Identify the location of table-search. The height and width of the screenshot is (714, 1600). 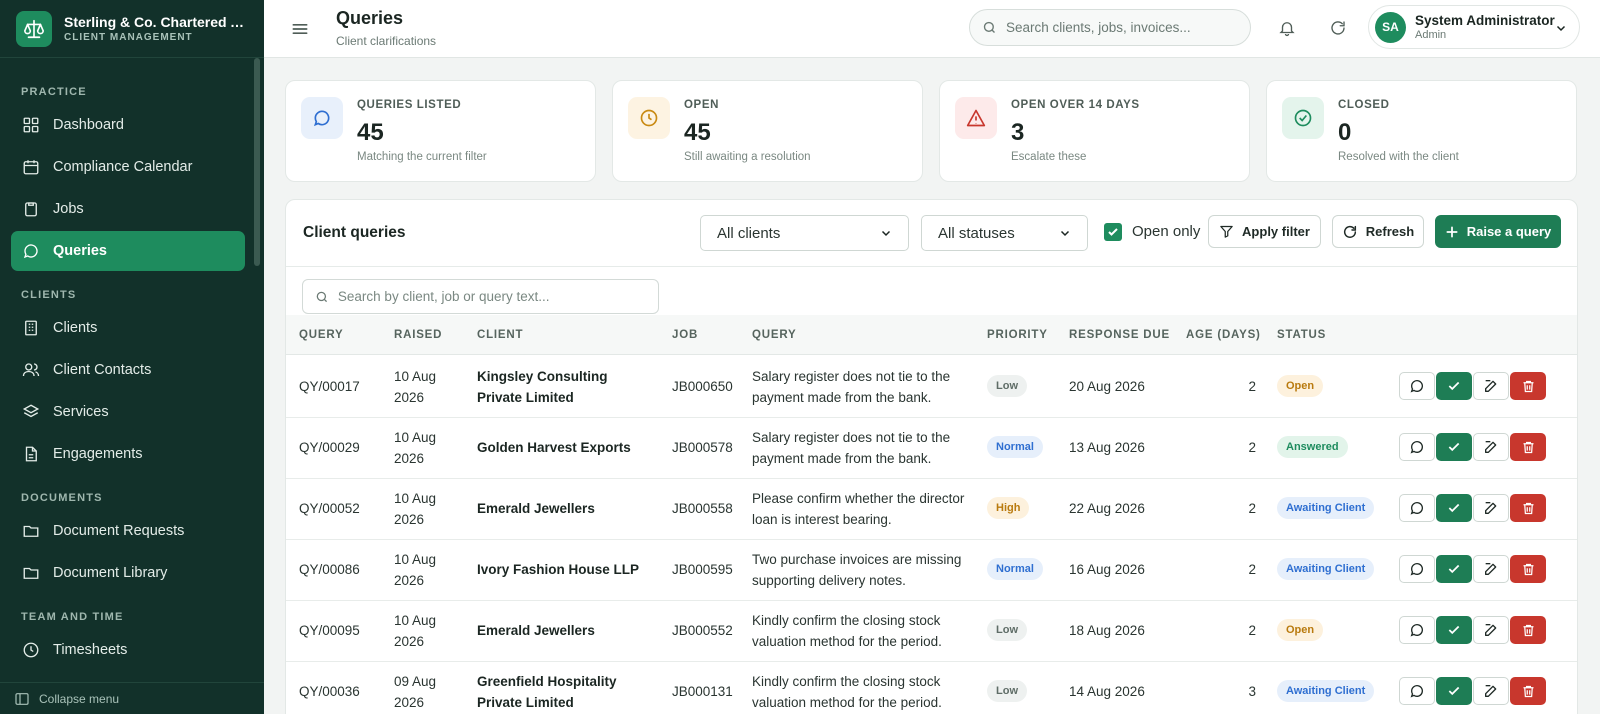
(480, 296).